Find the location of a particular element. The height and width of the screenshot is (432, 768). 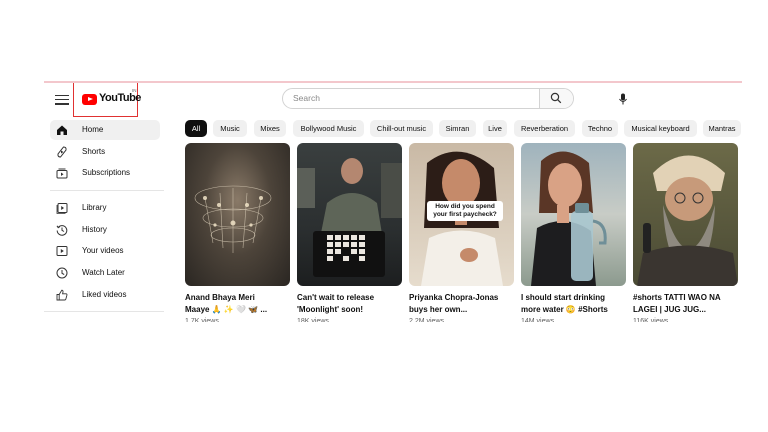

sidebar-item-liked-videos: Liked videos is located at coordinates (105, 295).